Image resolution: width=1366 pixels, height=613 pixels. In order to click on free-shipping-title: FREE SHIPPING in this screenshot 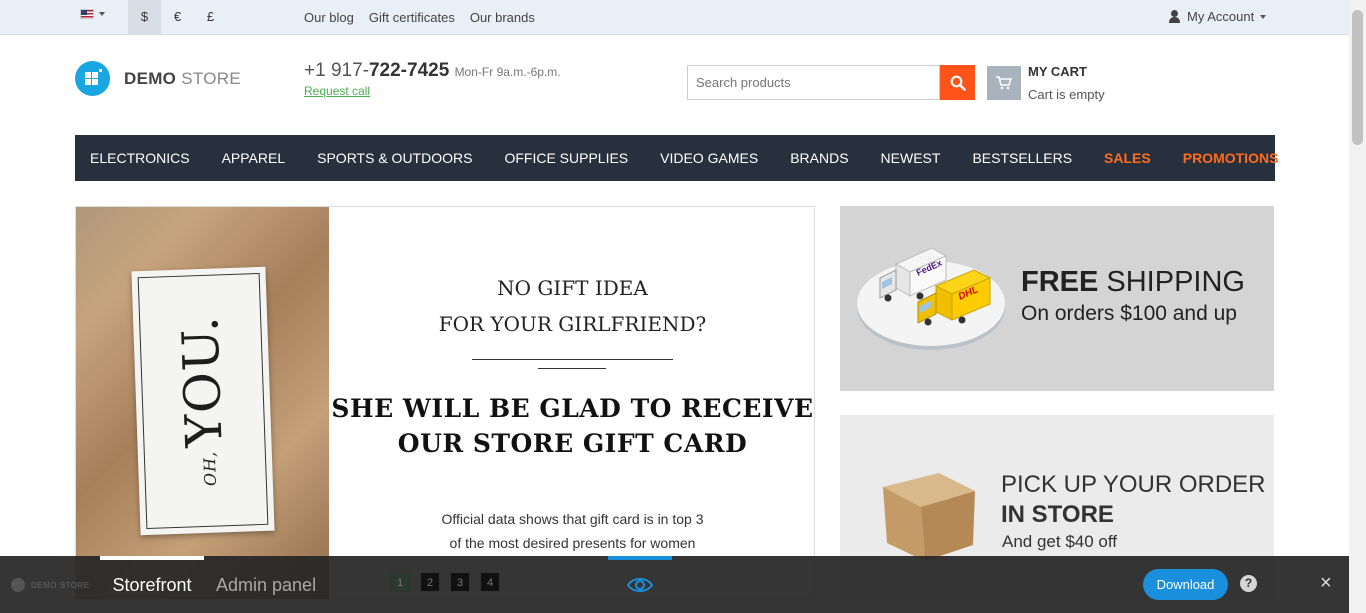, I will do `click(1133, 282)`.